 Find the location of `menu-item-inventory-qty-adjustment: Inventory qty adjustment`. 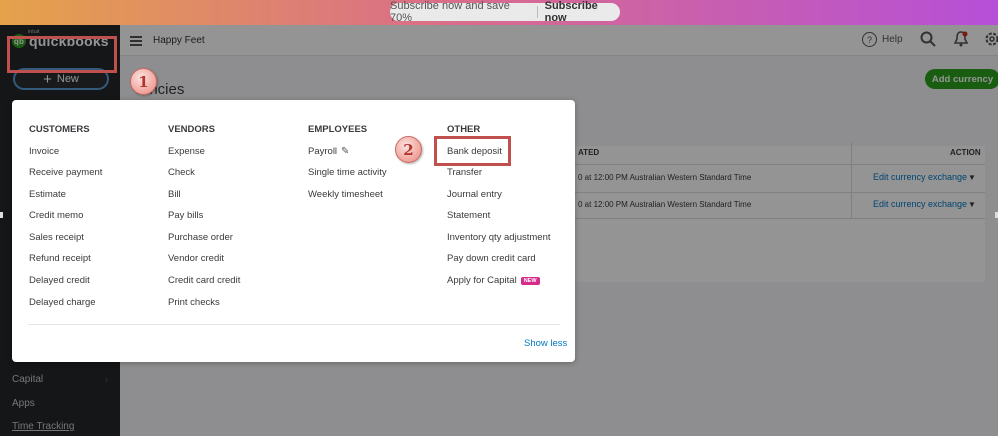

menu-item-inventory-qty-adjustment: Inventory qty adjustment is located at coordinates (499, 237).